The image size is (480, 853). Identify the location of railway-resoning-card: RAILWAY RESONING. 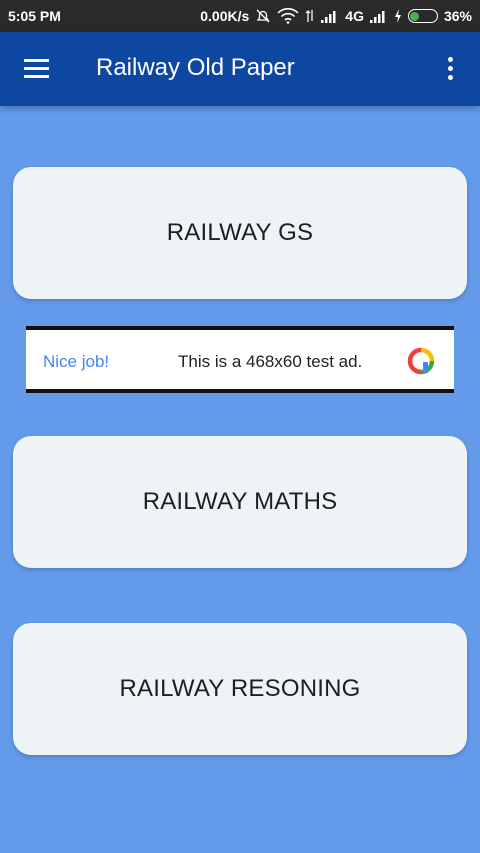
(240, 689).